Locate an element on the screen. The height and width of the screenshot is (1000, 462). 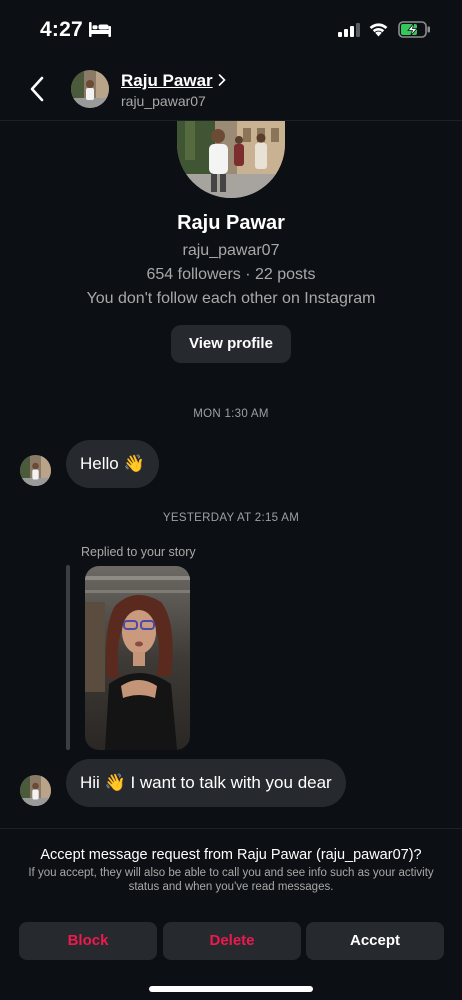
profile-stats: 654 followers · 22 posts is located at coordinates (231, 274).